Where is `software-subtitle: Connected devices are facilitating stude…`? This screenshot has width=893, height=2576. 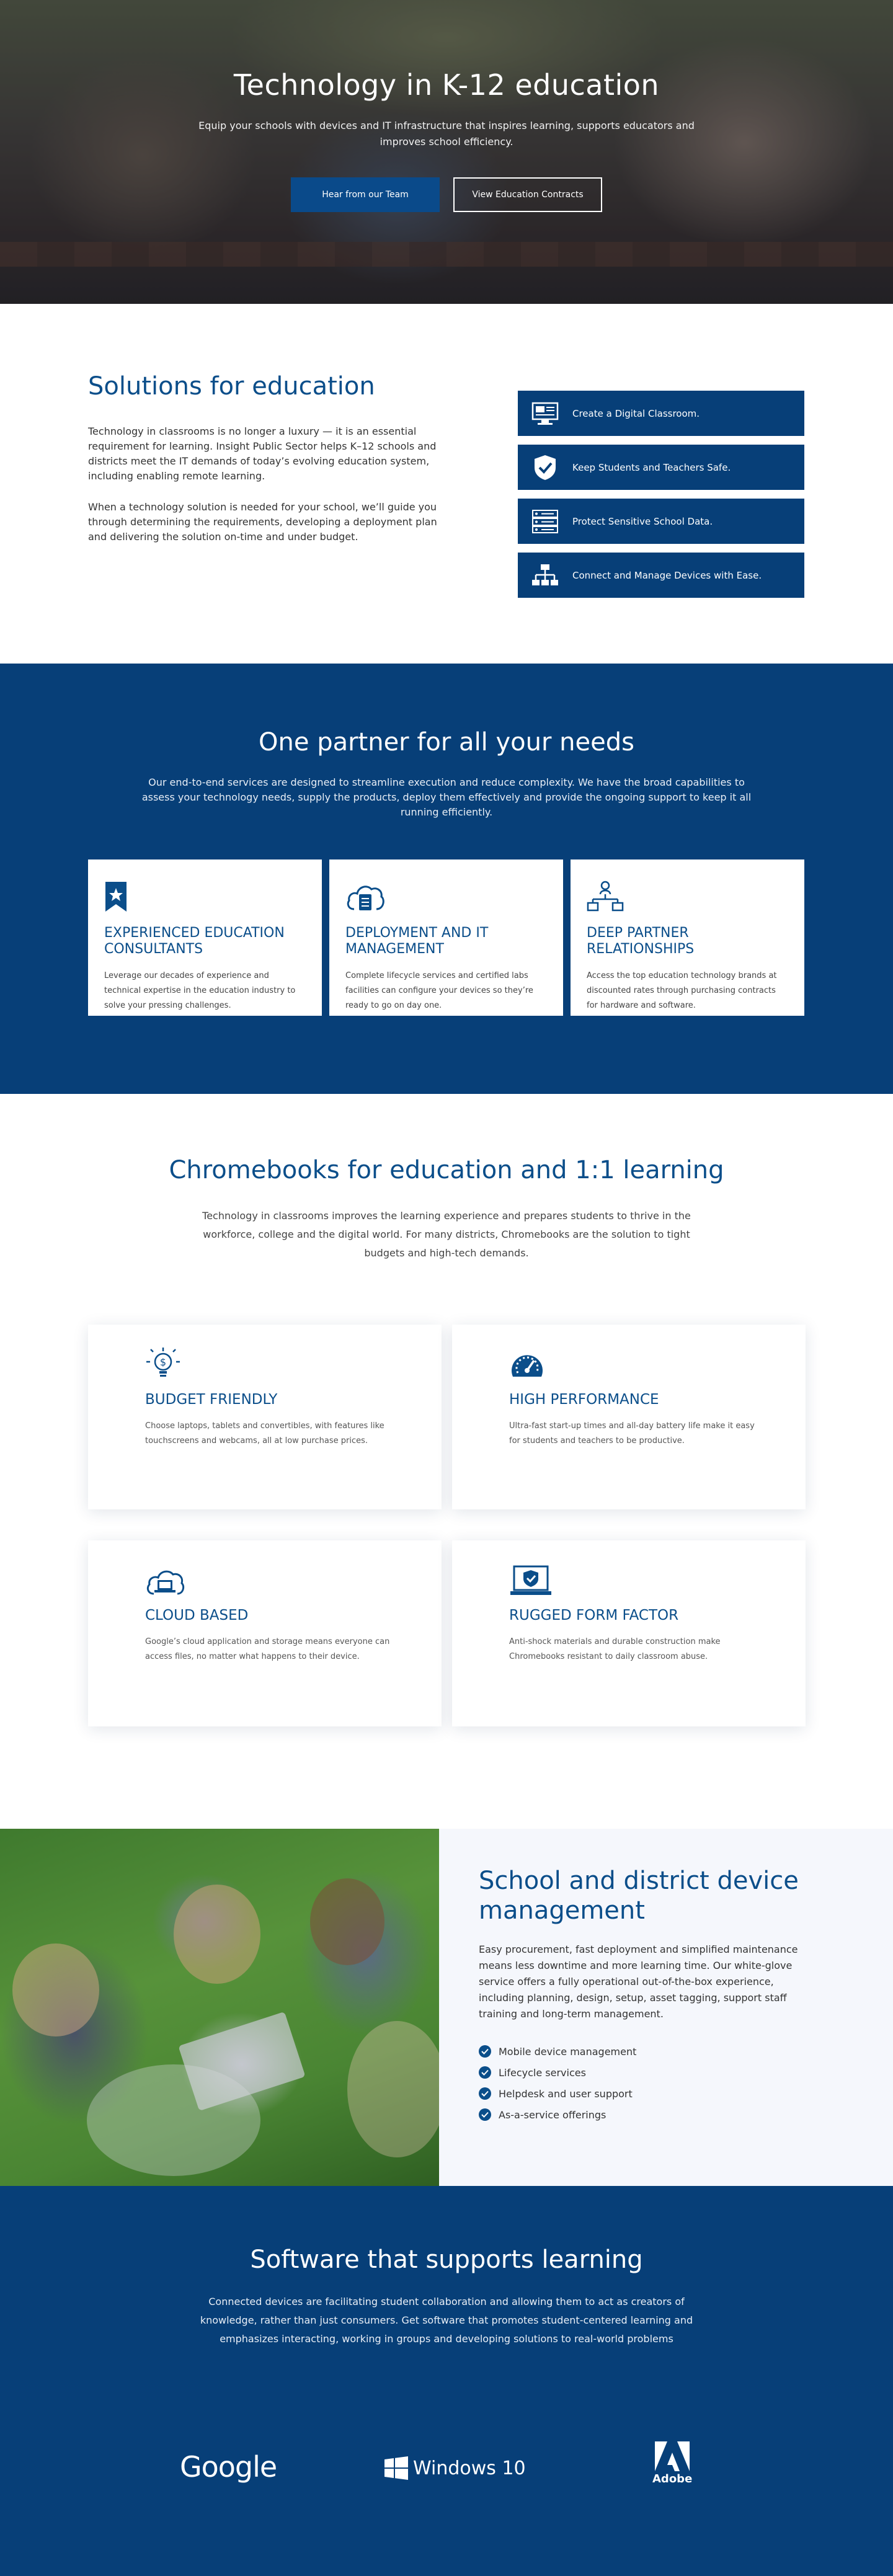
software-subtitle: Connected devices are facilitating stude… is located at coordinates (446, 2320).